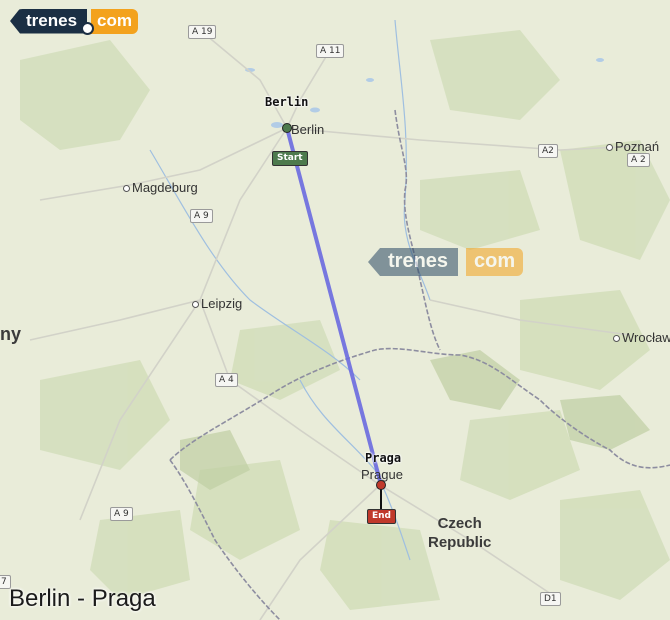  What do you see at coordinates (459, 533) in the screenshot?
I see `country-label: Czech Republic` at bounding box center [459, 533].